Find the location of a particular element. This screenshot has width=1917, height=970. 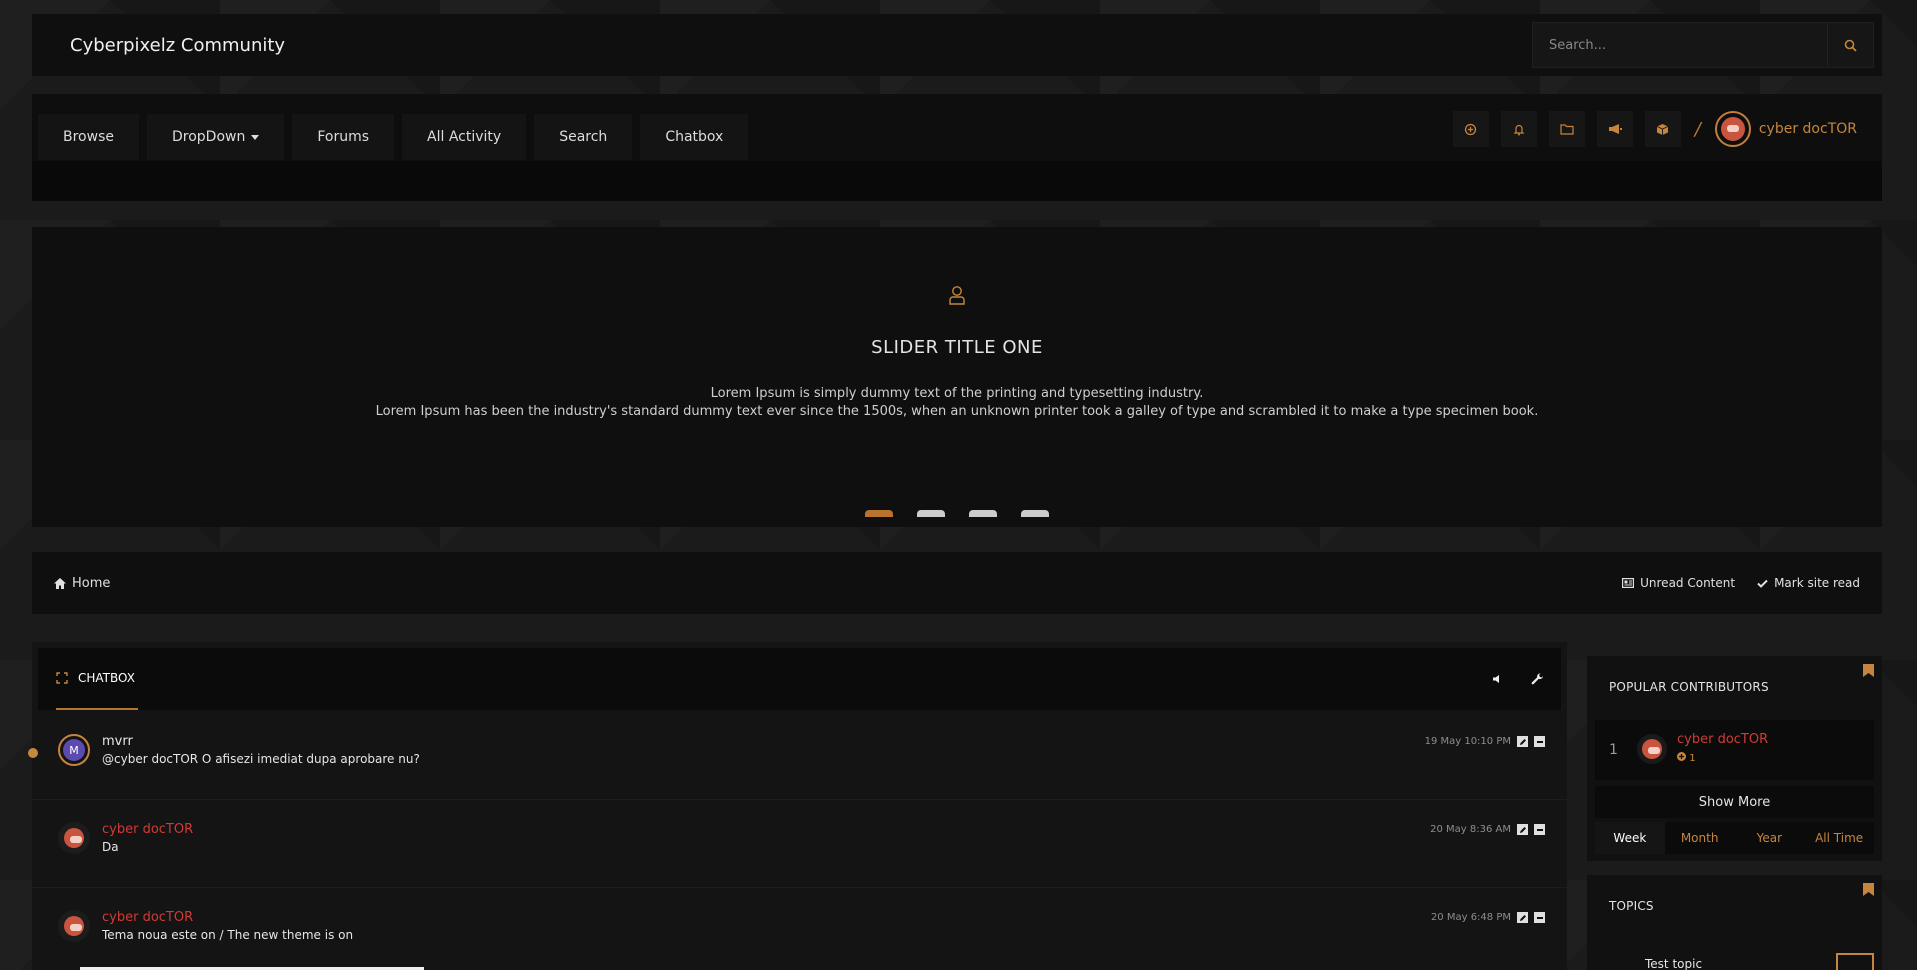

megaphone-icon is located at coordinates (1615, 129).